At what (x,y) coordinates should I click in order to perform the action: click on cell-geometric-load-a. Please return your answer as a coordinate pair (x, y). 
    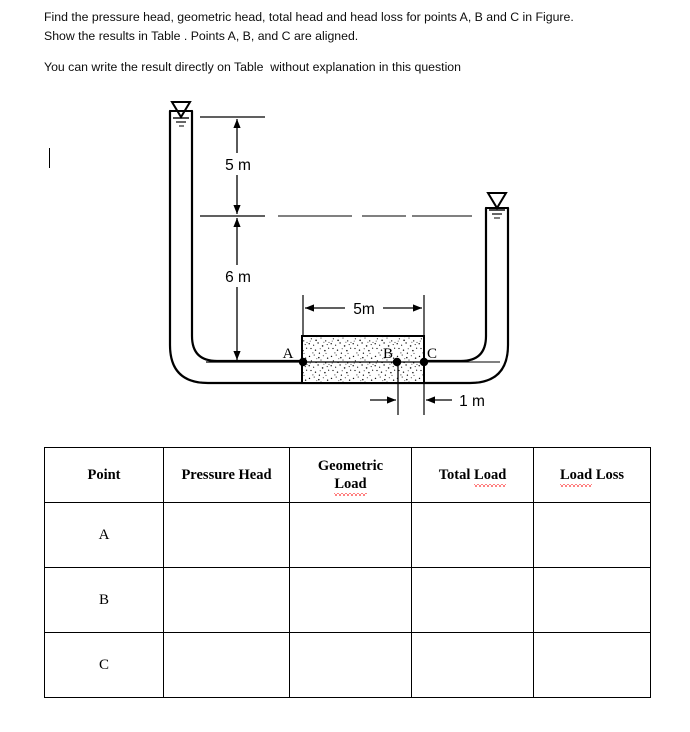
    Looking at the image, I should click on (350, 535).